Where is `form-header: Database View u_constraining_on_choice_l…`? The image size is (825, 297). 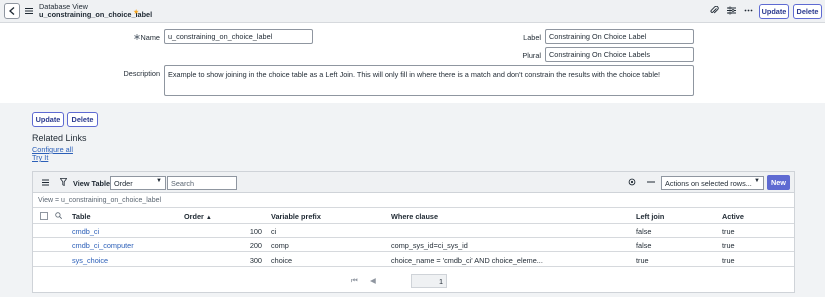 form-header: Database View u_constraining_on_choice_l… is located at coordinates (412, 11).